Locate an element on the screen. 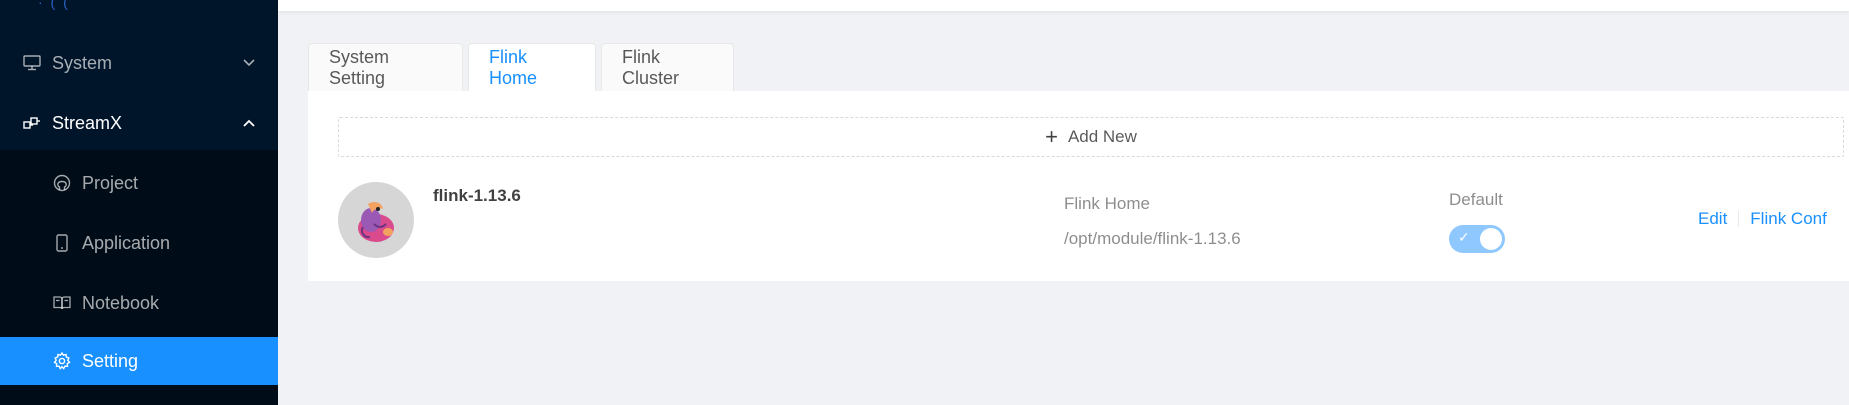 This screenshot has height=405, width=1849. logo-text: · ( ( is located at coordinates (54, 5).